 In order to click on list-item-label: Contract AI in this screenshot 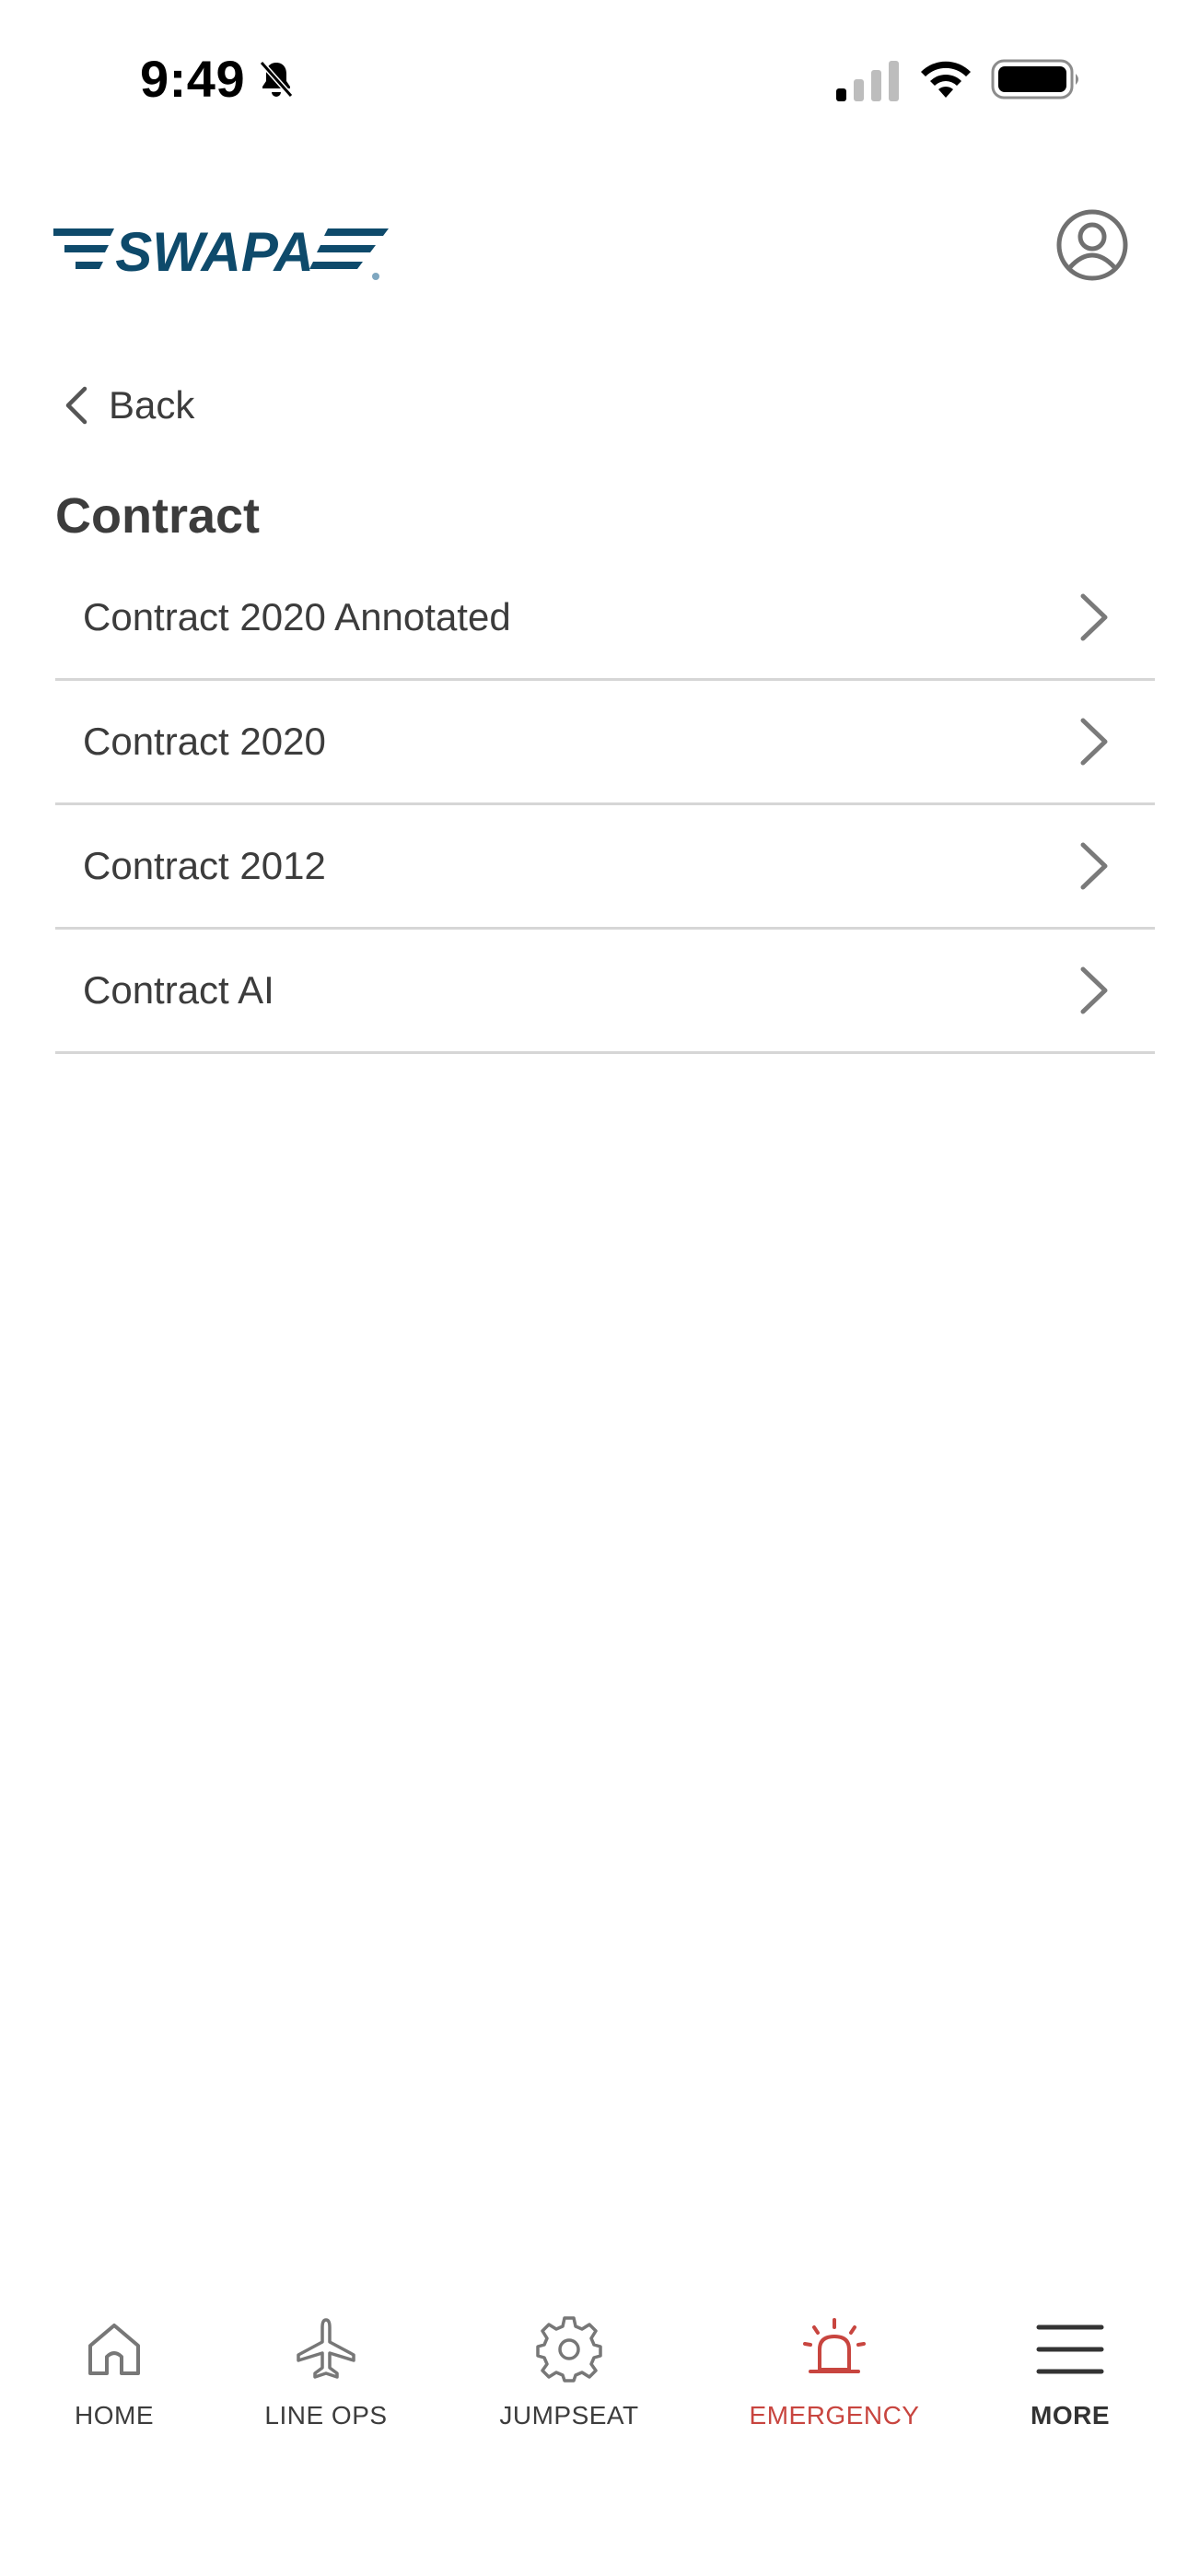, I will do `click(178, 990)`.